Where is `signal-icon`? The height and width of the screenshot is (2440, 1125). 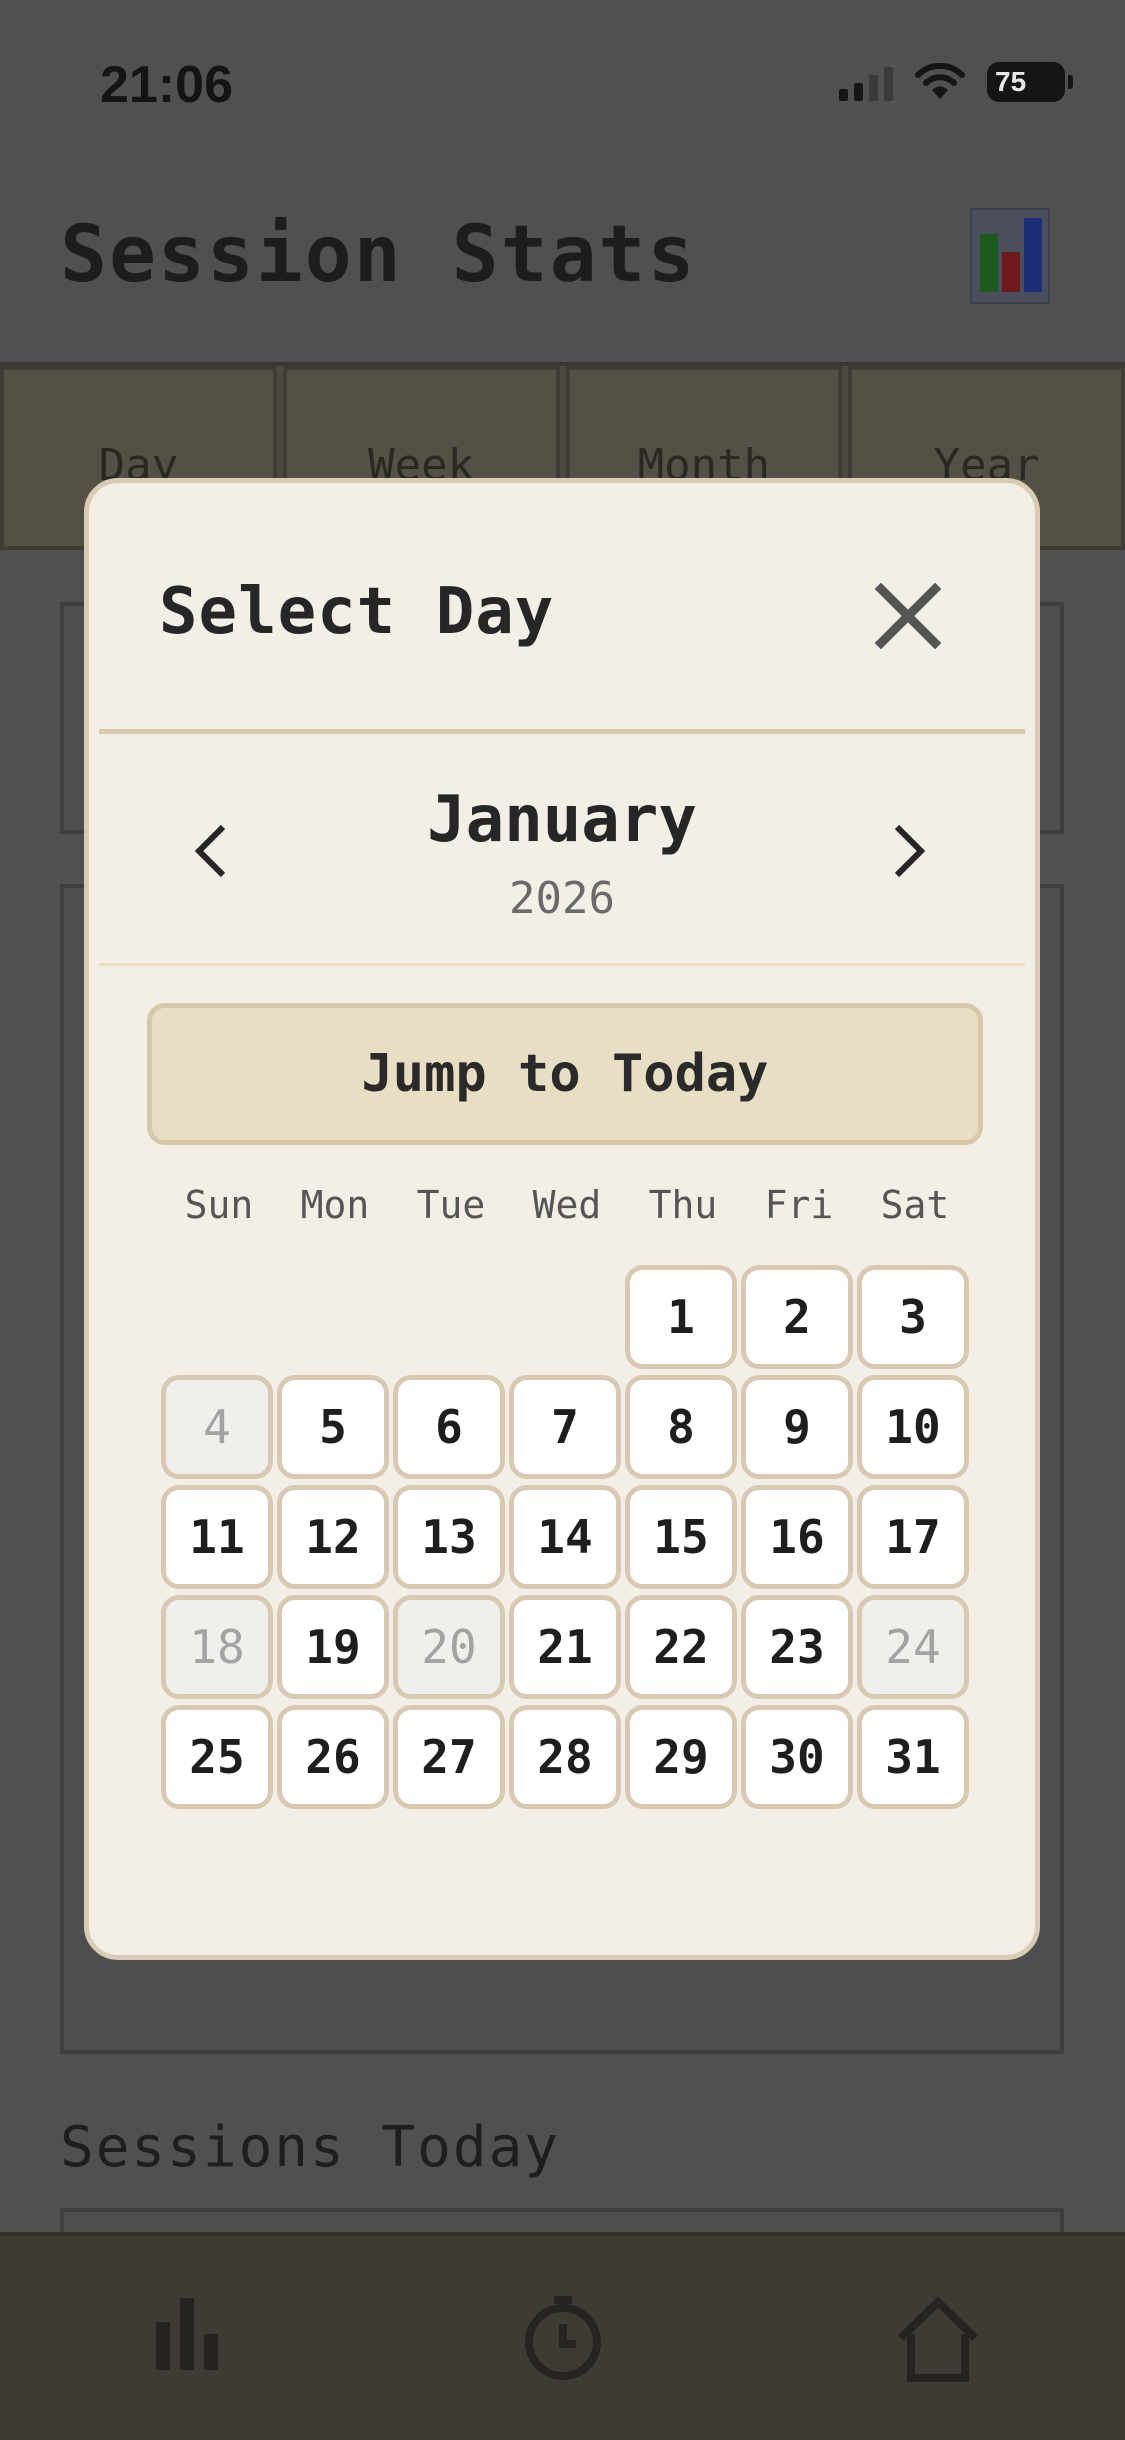 signal-icon is located at coordinates (866, 82).